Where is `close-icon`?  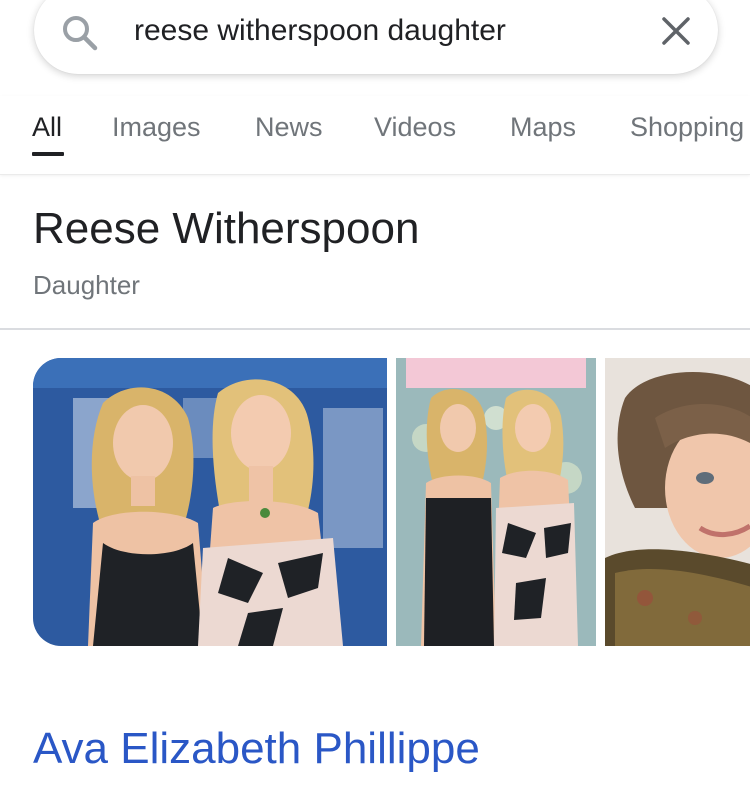 close-icon is located at coordinates (676, 31).